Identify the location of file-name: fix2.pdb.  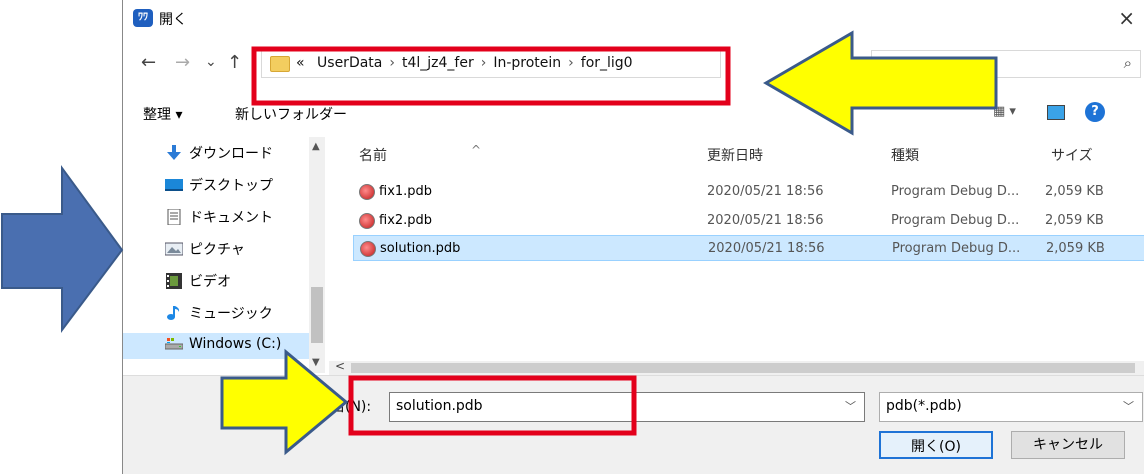
(406, 220).